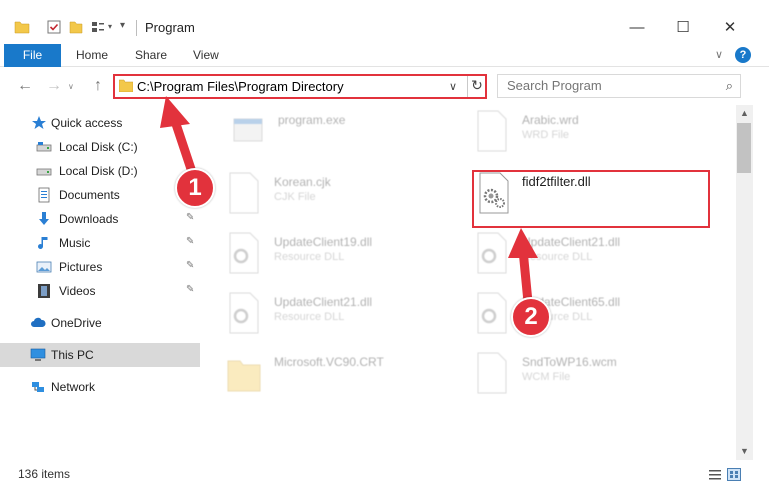 The image size is (769, 495). Describe the element at coordinates (683, 28) in the screenshot. I see `maximize-button: ☐` at that location.